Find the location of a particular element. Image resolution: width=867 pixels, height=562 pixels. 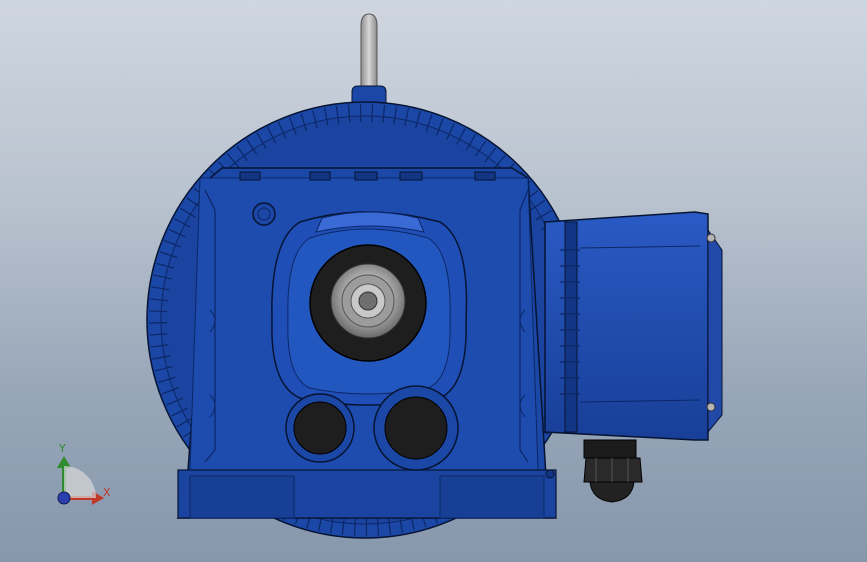

cable-gland is located at coordinates (613, 471).